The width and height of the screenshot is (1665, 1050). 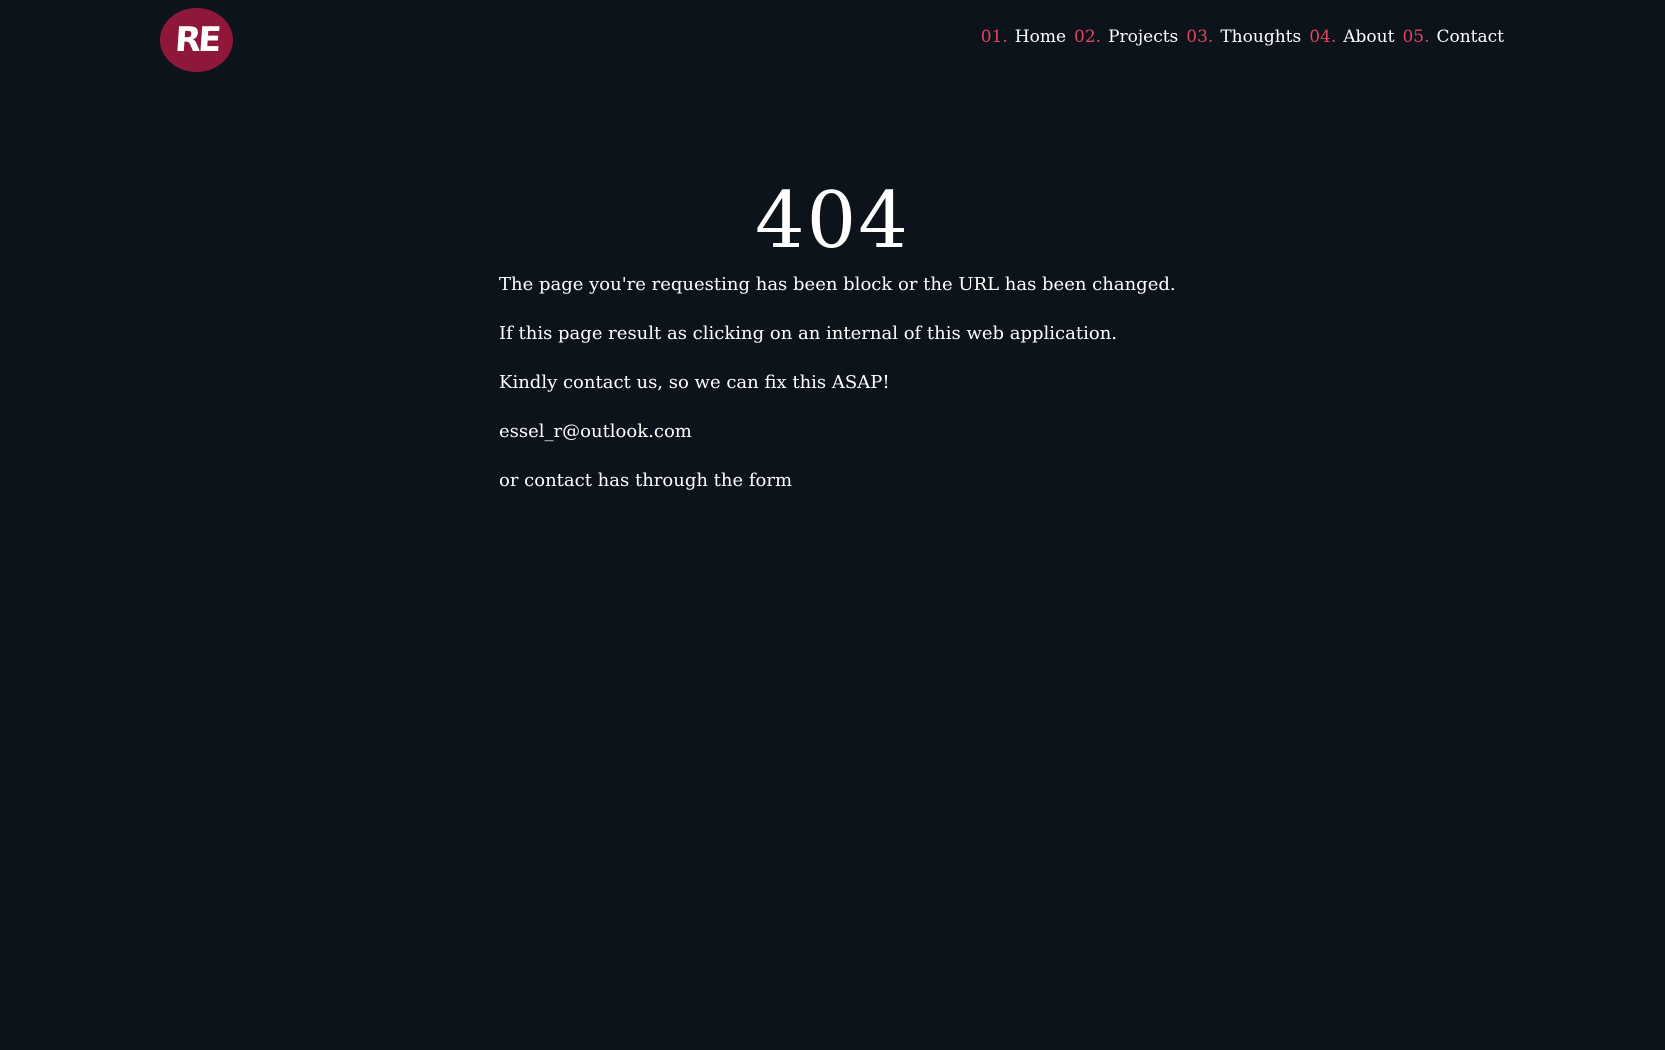 What do you see at coordinates (1369, 37) in the screenshot?
I see `nav-item-label: About` at bounding box center [1369, 37].